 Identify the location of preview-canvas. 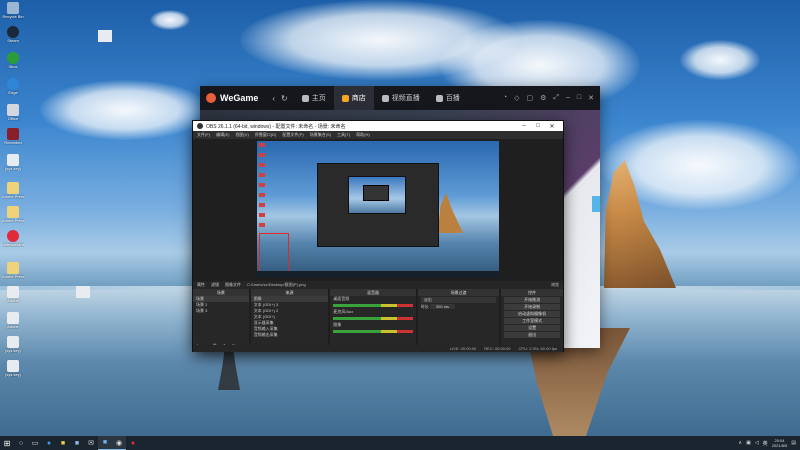
(378, 209).